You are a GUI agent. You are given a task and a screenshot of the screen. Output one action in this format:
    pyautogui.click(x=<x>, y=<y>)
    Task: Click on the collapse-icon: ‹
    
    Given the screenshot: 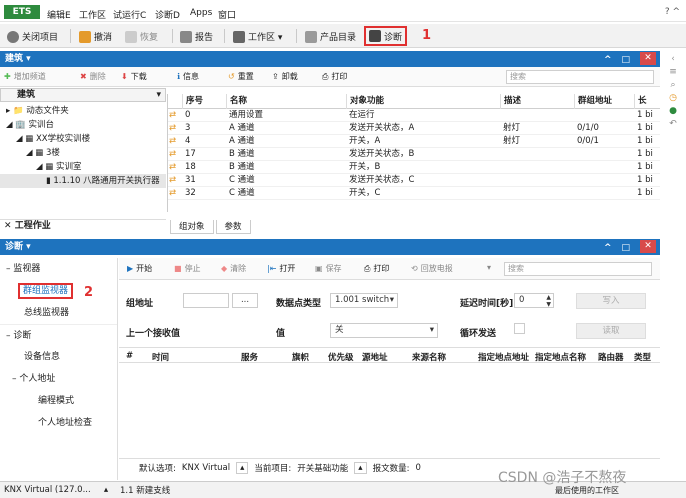 What is the action you would take?
    pyautogui.click(x=673, y=60)
    